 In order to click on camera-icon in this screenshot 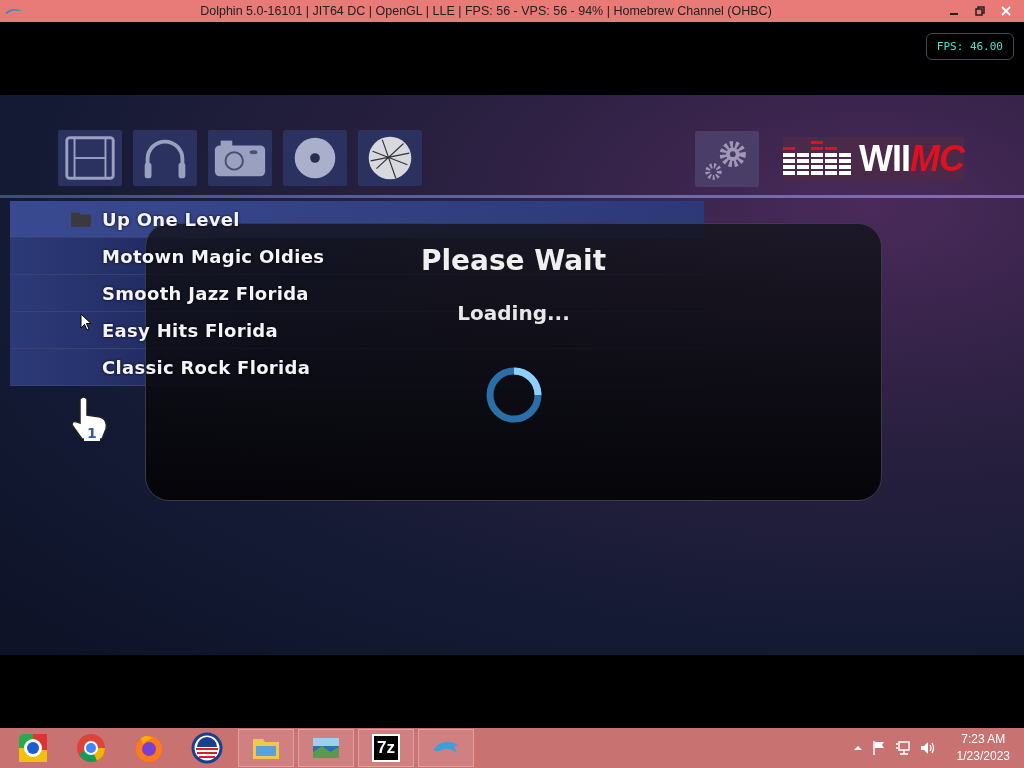, I will do `click(240, 158)`.